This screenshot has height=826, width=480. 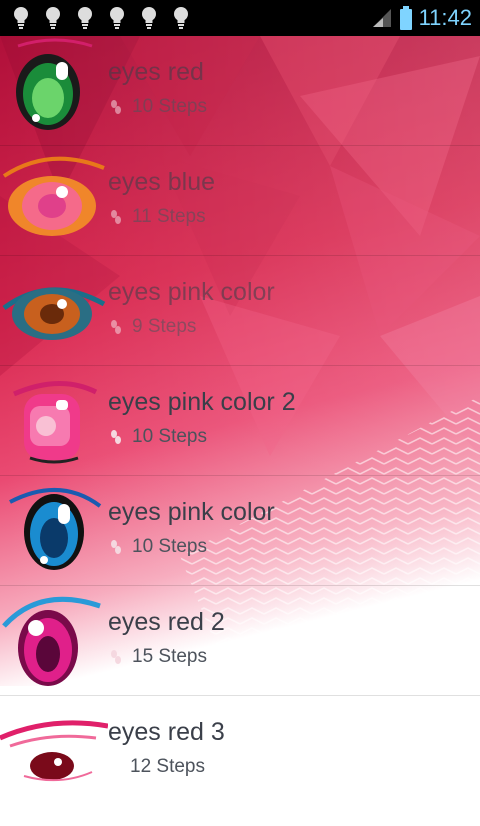 What do you see at coordinates (54, 751) in the screenshot?
I see `anime-eye-red-icon` at bounding box center [54, 751].